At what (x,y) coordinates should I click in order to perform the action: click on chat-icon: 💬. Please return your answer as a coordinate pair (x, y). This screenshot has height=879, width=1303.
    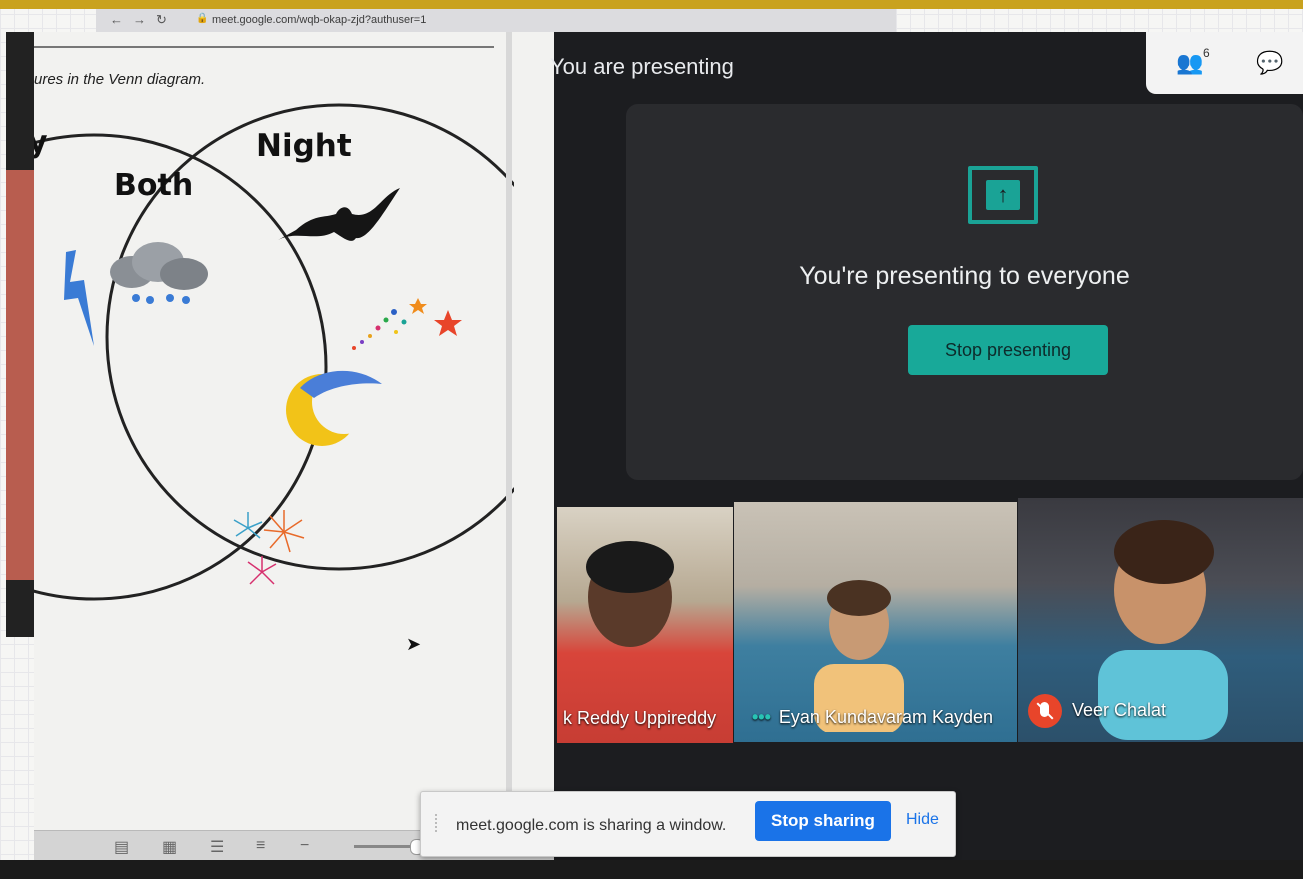
    Looking at the image, I should click on (1269, 63).